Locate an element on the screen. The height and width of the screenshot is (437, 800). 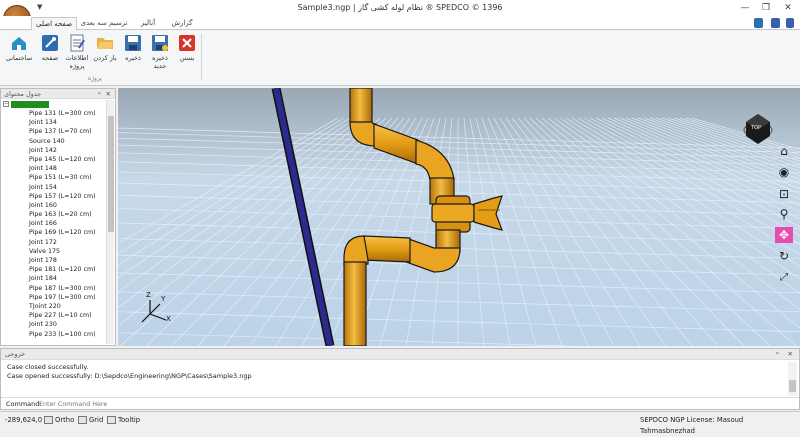
fit-extents-button: ⤢ is located at coordinates (784, 278).